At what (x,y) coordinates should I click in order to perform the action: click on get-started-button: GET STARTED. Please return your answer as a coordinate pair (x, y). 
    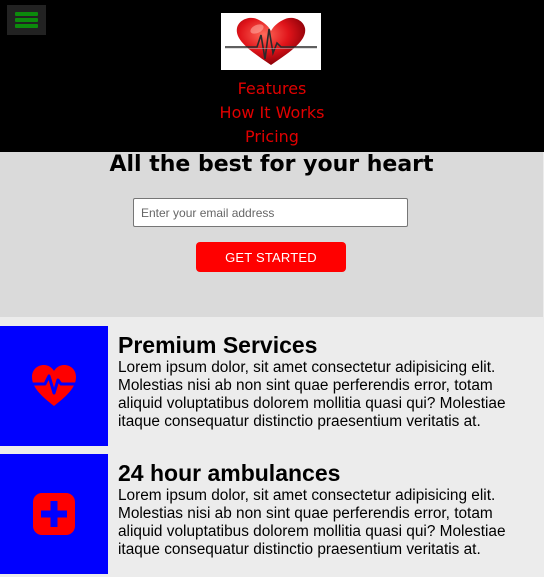
    Looking at the image, I should click on (271, 257).